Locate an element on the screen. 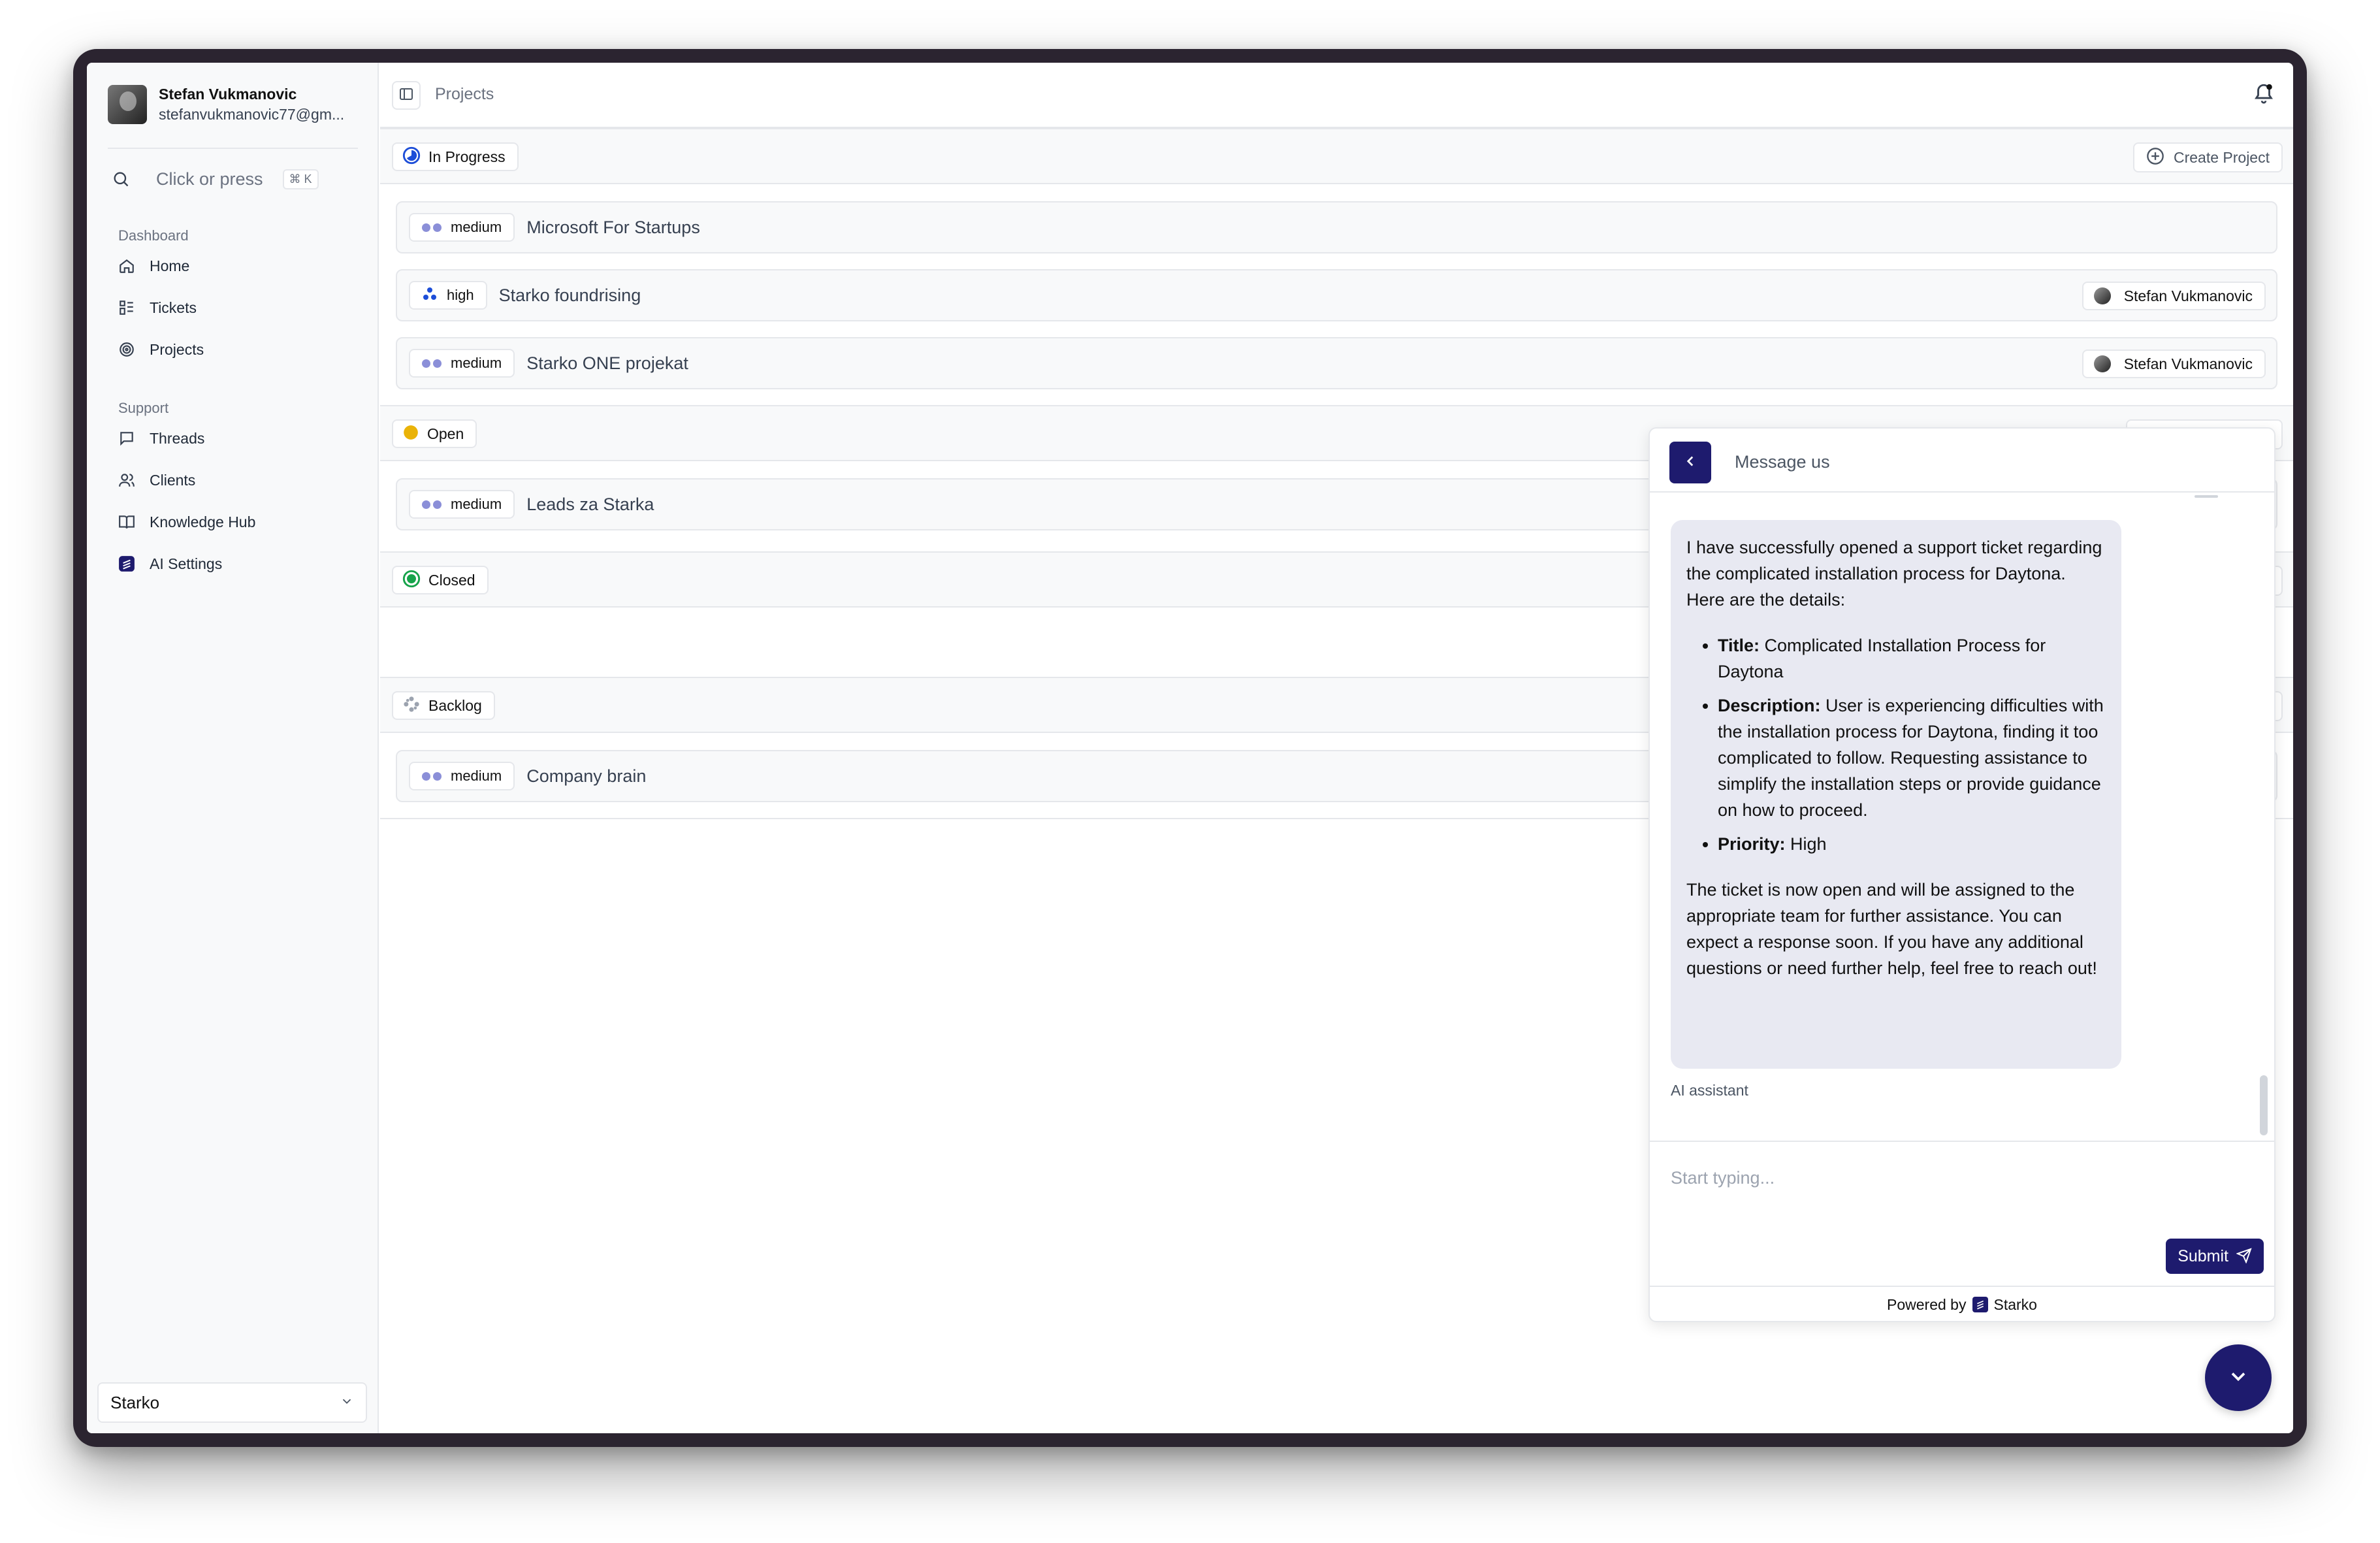  sidebar-item-knowledge-hub: Knowledge Hub is located at coordinates (186, 522).